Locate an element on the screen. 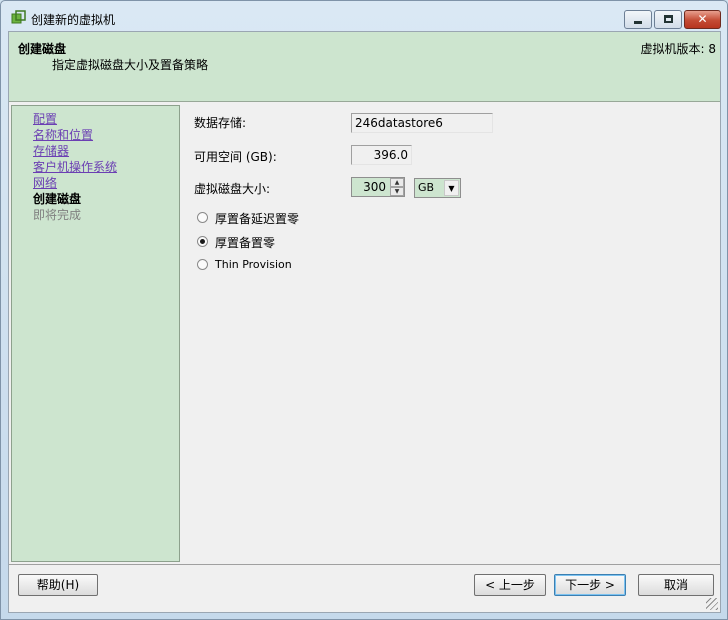 The width and height of the screenshot is (728, 620). title-bar: 创建新的虚拟机 ✕ is located at coordinates (364, 16).